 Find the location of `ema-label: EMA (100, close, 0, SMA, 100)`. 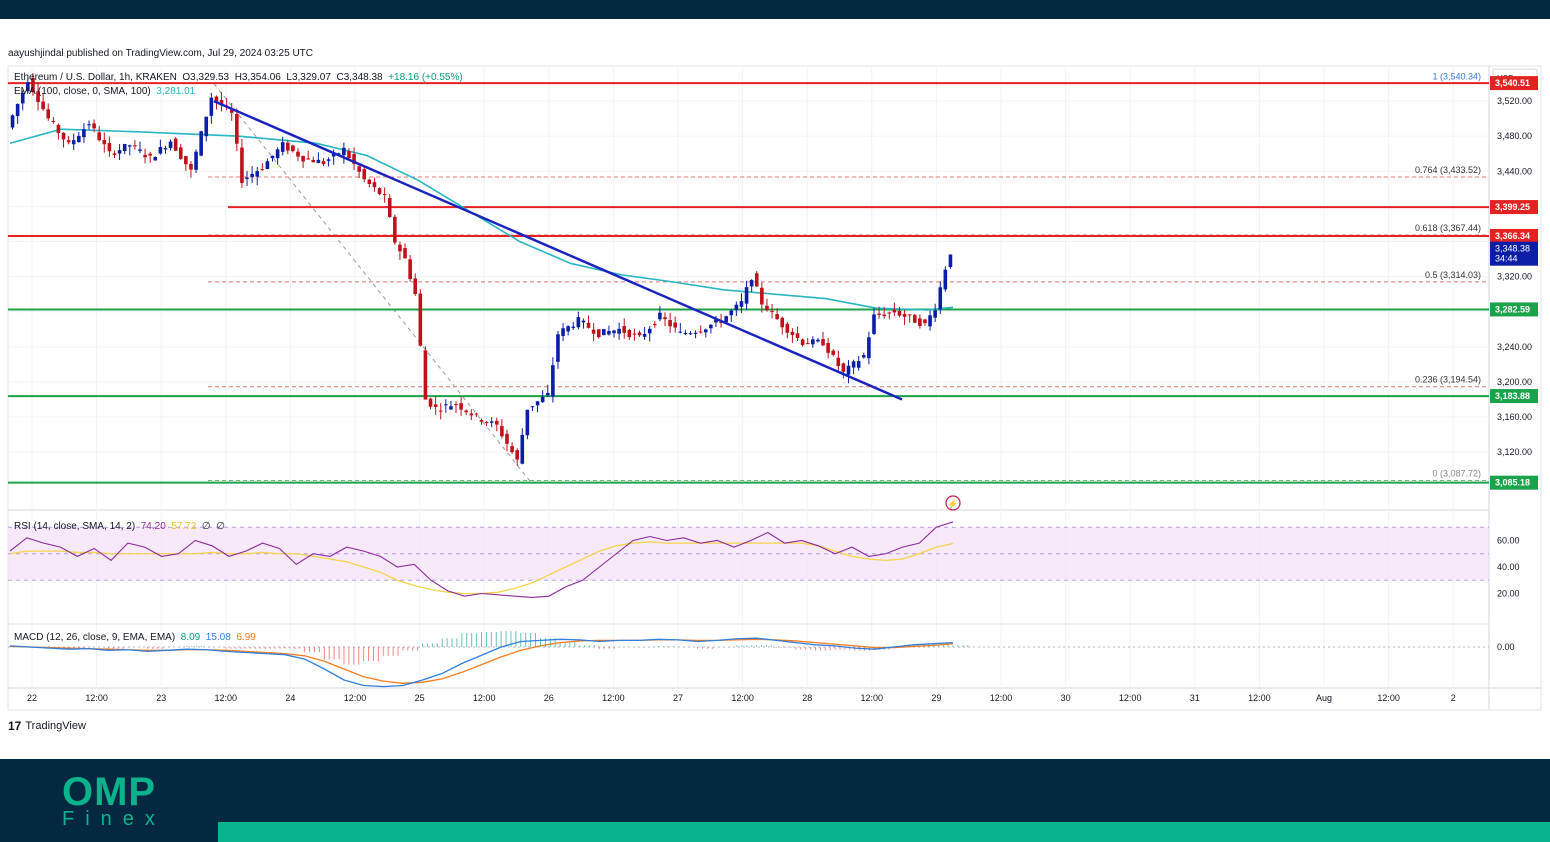

ema-label: EMA (100, close, 0, SMA, 100) is located at coordinates (82, 91).